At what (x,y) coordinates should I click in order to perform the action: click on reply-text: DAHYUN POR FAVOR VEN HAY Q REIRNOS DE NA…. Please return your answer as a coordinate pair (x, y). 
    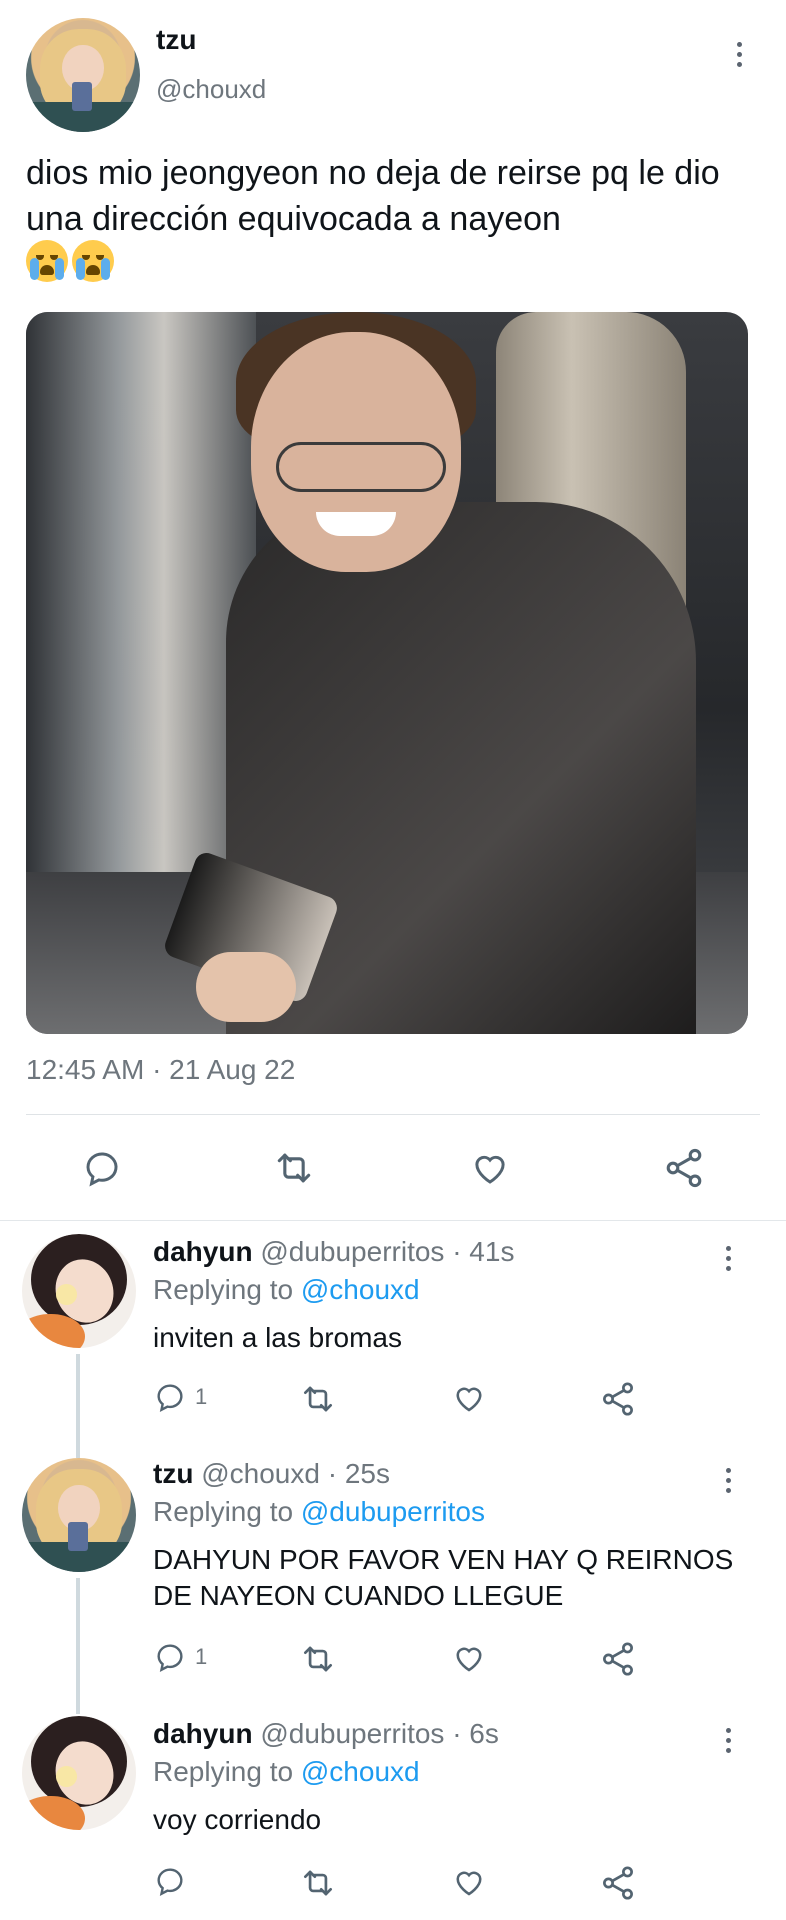
    Looking at the image, I should click on (443, 1577).